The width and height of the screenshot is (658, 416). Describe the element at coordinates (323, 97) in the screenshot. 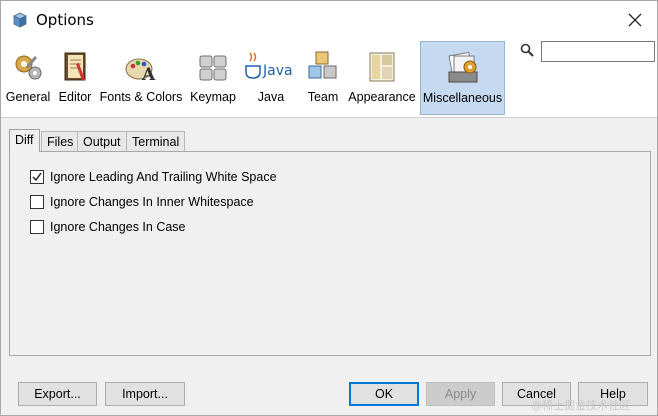

I see `category-label: Team` at that location.